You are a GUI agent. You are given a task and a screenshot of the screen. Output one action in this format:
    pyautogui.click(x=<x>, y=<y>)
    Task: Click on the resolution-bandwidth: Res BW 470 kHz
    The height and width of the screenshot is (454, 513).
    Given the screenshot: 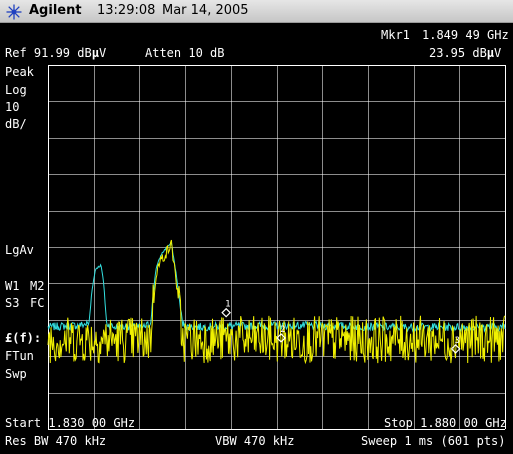 What is the action you would take?
    pyautogui.click(x=56, y=441)
    